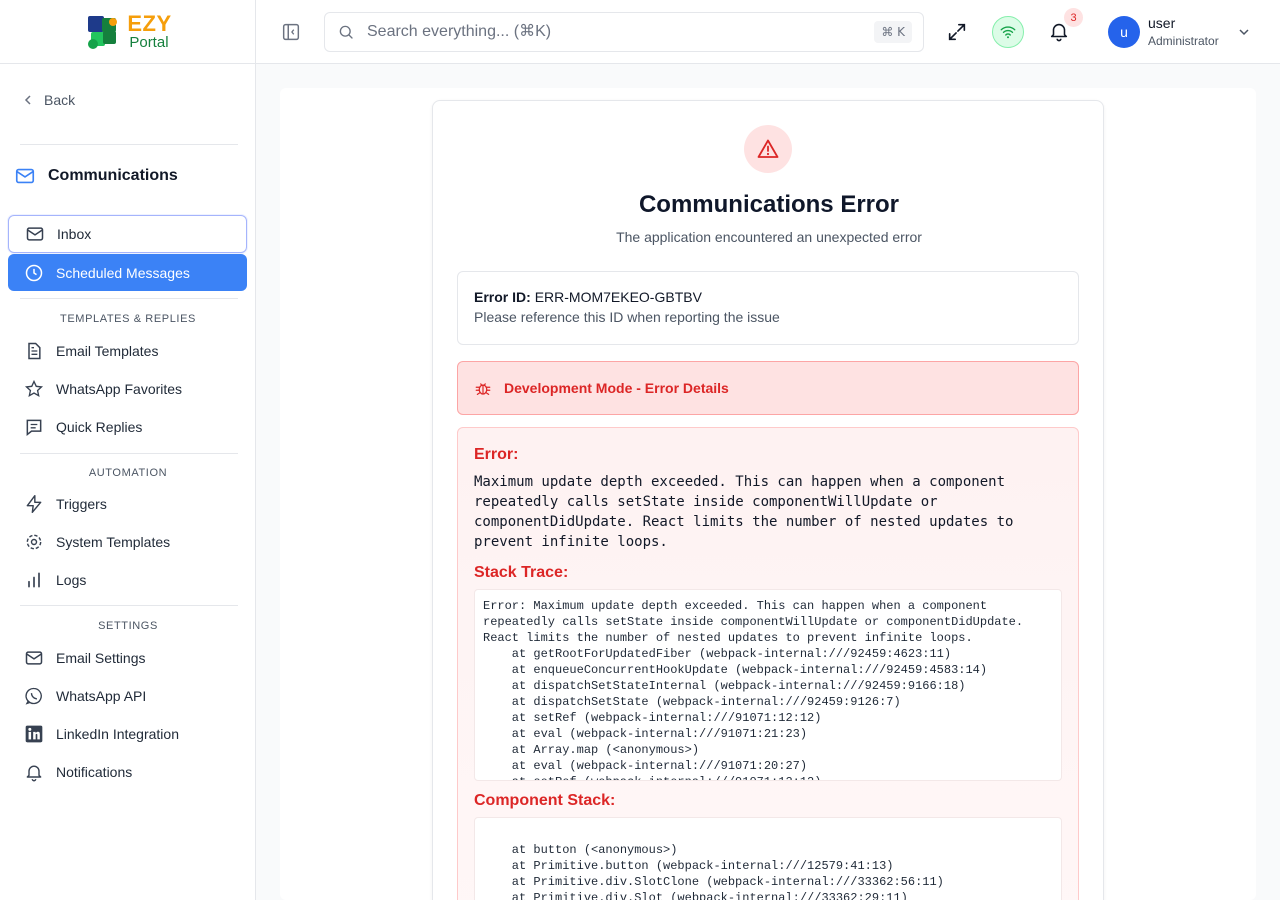 Image resolution: width=1280 pixels, height=900 pixels. Describe the element at coordinates (1183, 41) in the screenshot. I see `user-role: Administrator` at that location.